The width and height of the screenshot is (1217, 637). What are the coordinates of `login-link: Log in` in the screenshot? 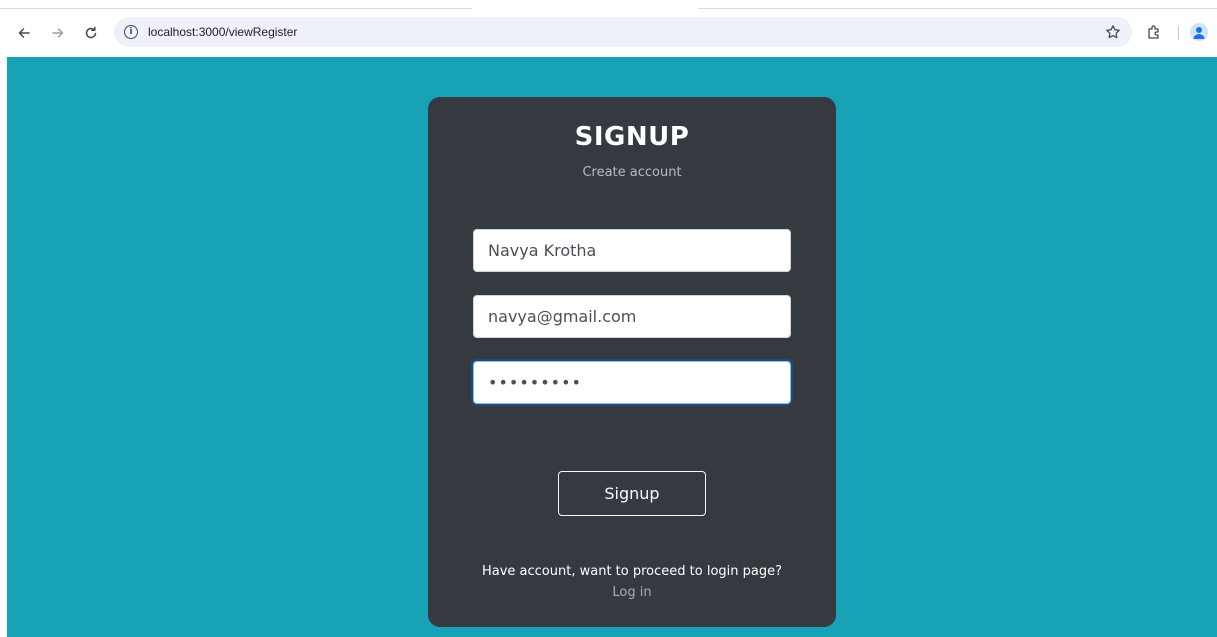 It's located at (632, 592).